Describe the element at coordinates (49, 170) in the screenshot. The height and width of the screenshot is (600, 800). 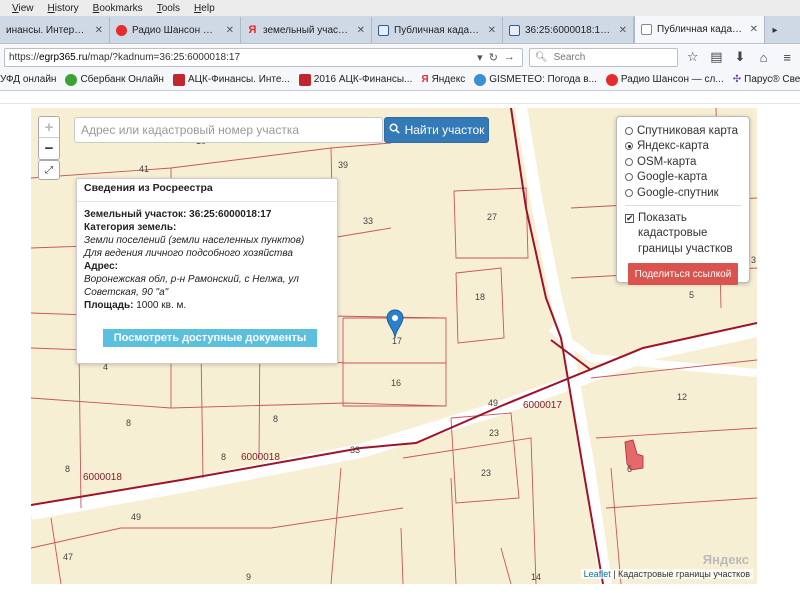
I see `fullscreen-icon: ⤢` at that location.